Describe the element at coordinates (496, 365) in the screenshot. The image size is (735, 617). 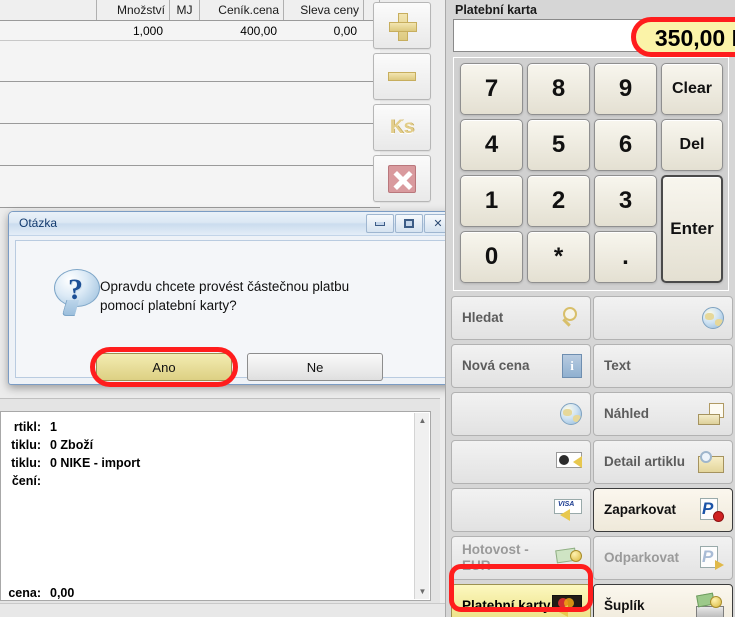
I see `button-label: Nová cena` at that location.